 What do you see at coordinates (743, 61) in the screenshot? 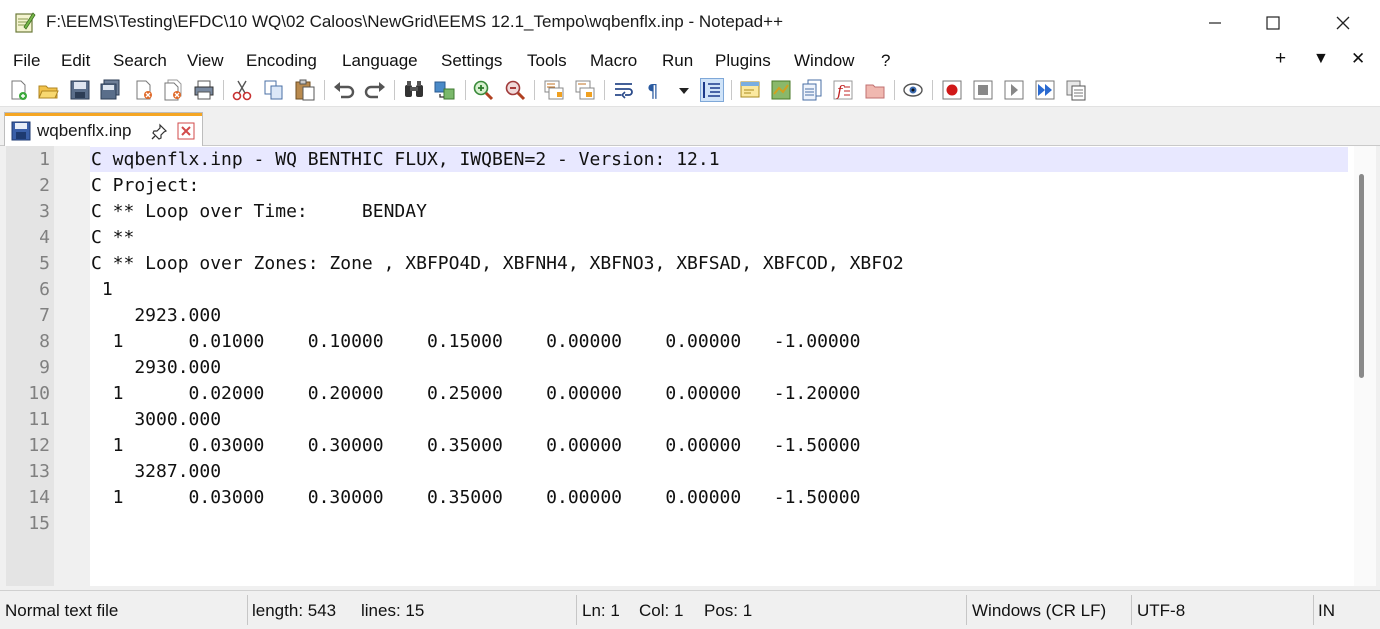
I see `menu-plugins: Plugins` at bounding box center [743, 61].